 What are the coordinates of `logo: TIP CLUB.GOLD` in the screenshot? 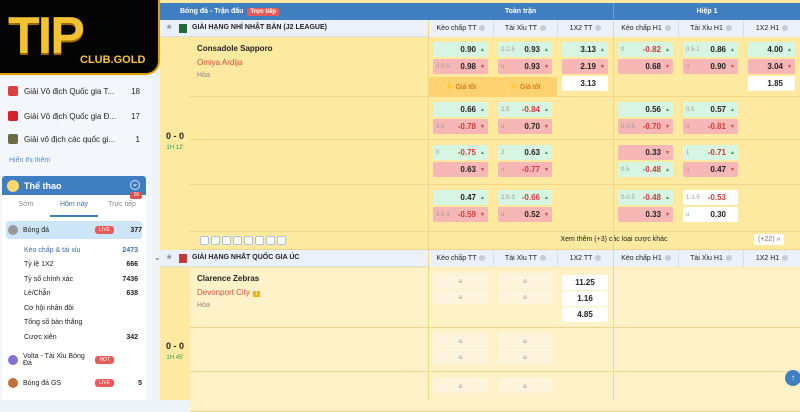 It's located at (80, 37).